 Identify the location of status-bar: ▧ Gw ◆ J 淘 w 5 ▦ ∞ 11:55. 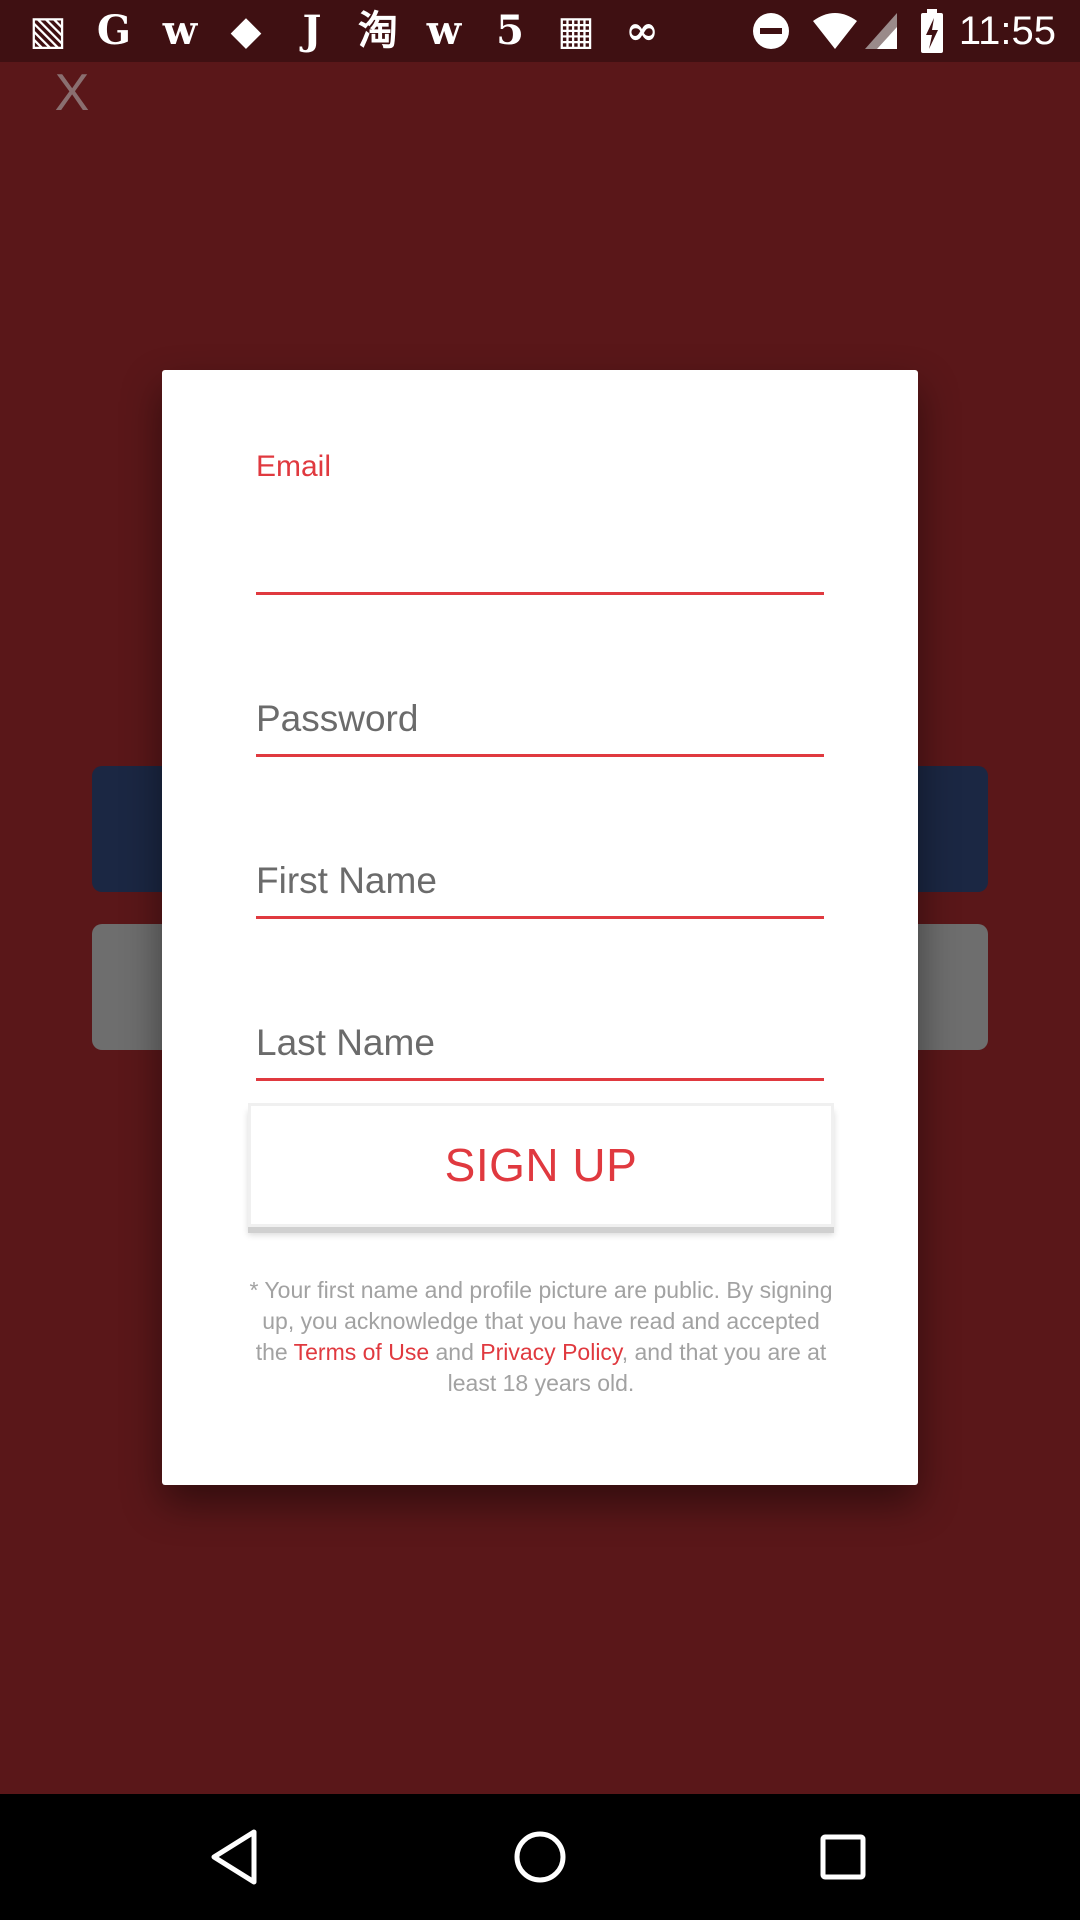
(540, 31).